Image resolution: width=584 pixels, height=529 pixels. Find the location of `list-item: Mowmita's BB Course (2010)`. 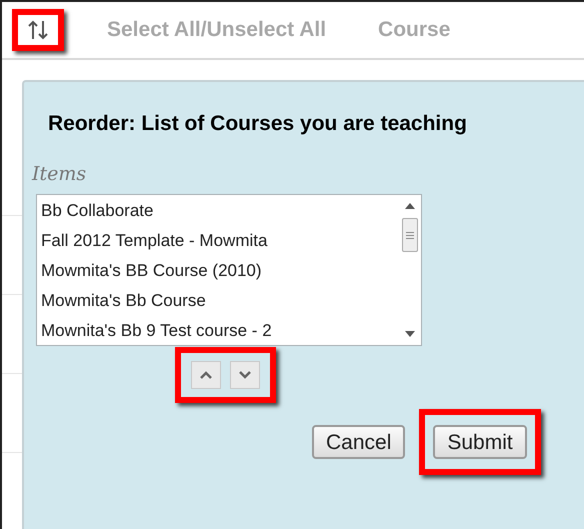

list-item: Mowmita's BB Course (2010) is located at coordinates (220, 271).